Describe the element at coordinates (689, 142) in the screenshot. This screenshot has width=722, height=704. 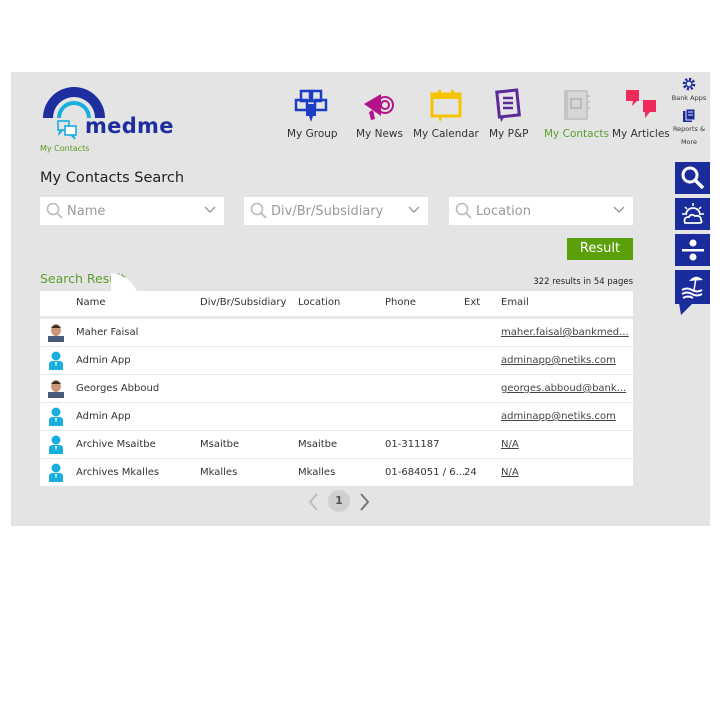
I see `reports-more-label: More` at that location.